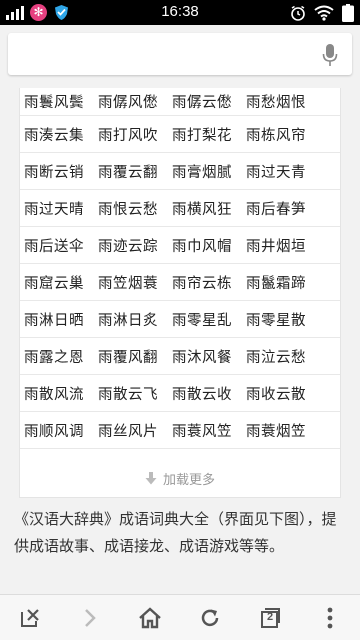 The width and height of the screenshot is (360, 640). I want to click on idiom-link: 雨巾风帽, so click(209, 245).